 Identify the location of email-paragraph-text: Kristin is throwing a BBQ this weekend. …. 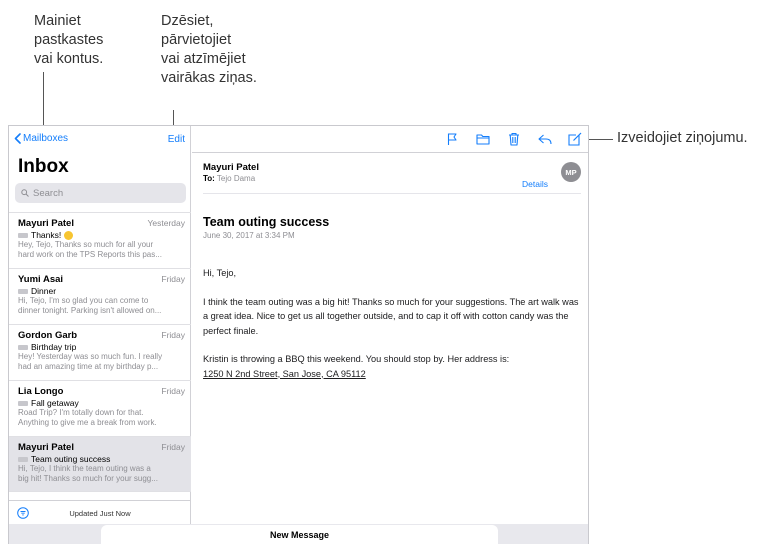
(356, 359).